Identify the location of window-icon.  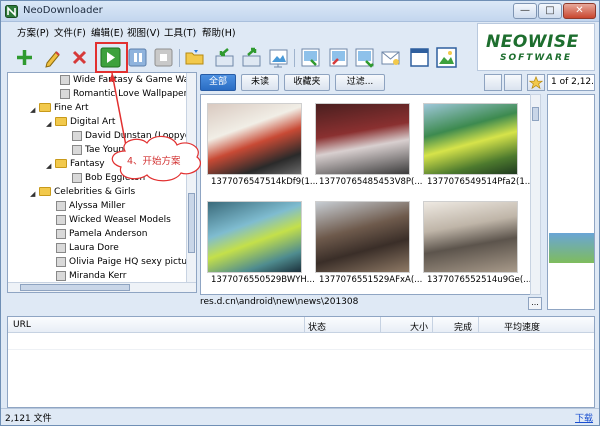
(419, 57).